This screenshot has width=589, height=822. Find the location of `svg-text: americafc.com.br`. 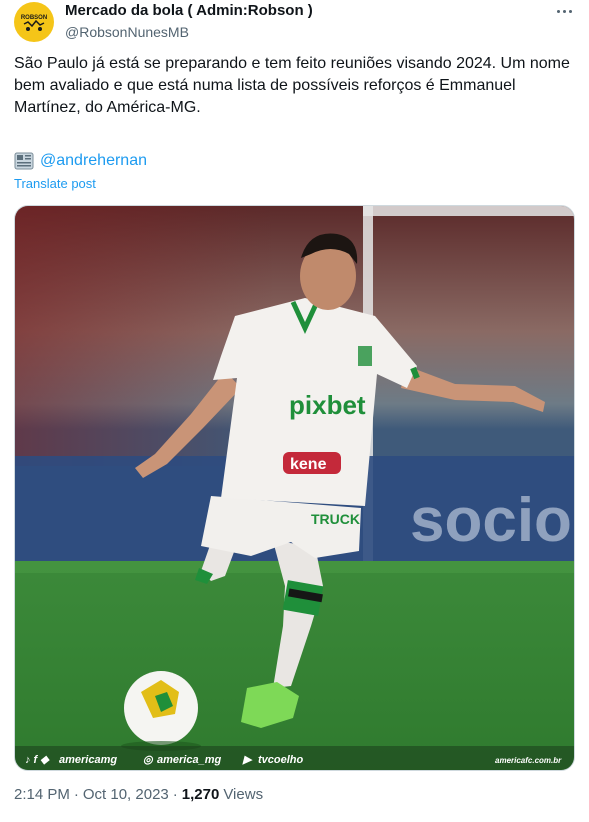

svg-text: americafc.com.br is located at coordinates (528, 760).